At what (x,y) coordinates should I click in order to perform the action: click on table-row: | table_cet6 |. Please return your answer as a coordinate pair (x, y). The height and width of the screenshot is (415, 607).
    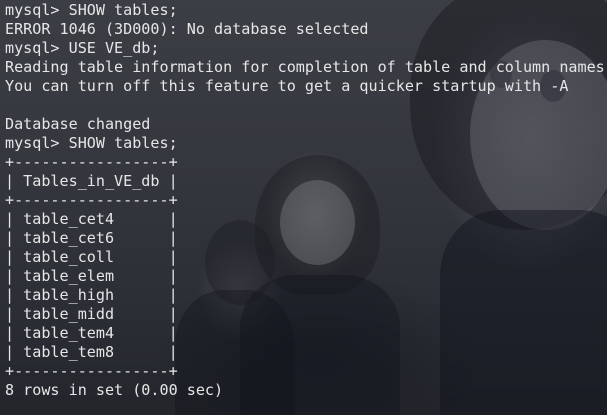
    Looking at the image, I should click on (91, 238).